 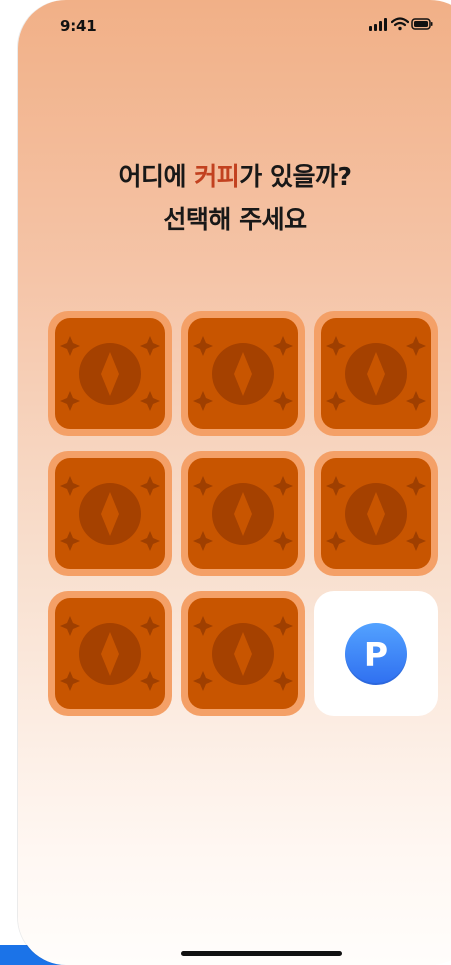 I want to click on prompt-line-1-end: 가 있을까?, so click(x=295, y=176).